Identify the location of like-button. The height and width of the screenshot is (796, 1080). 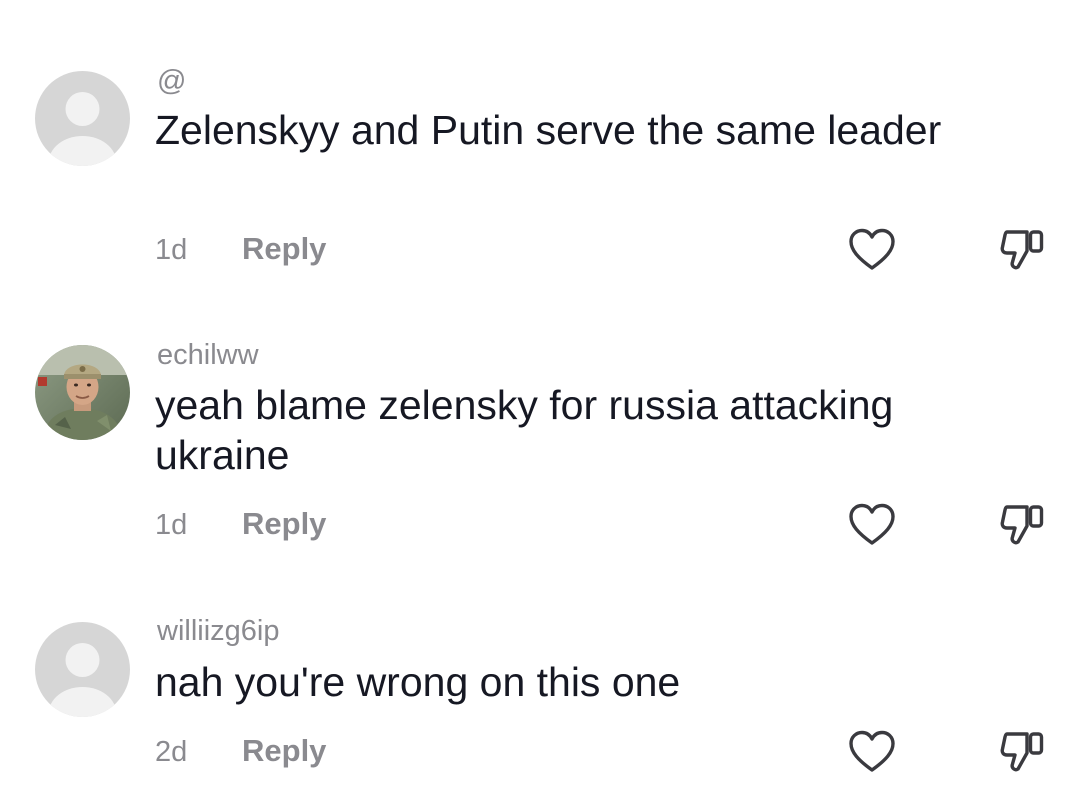
(872, 752).